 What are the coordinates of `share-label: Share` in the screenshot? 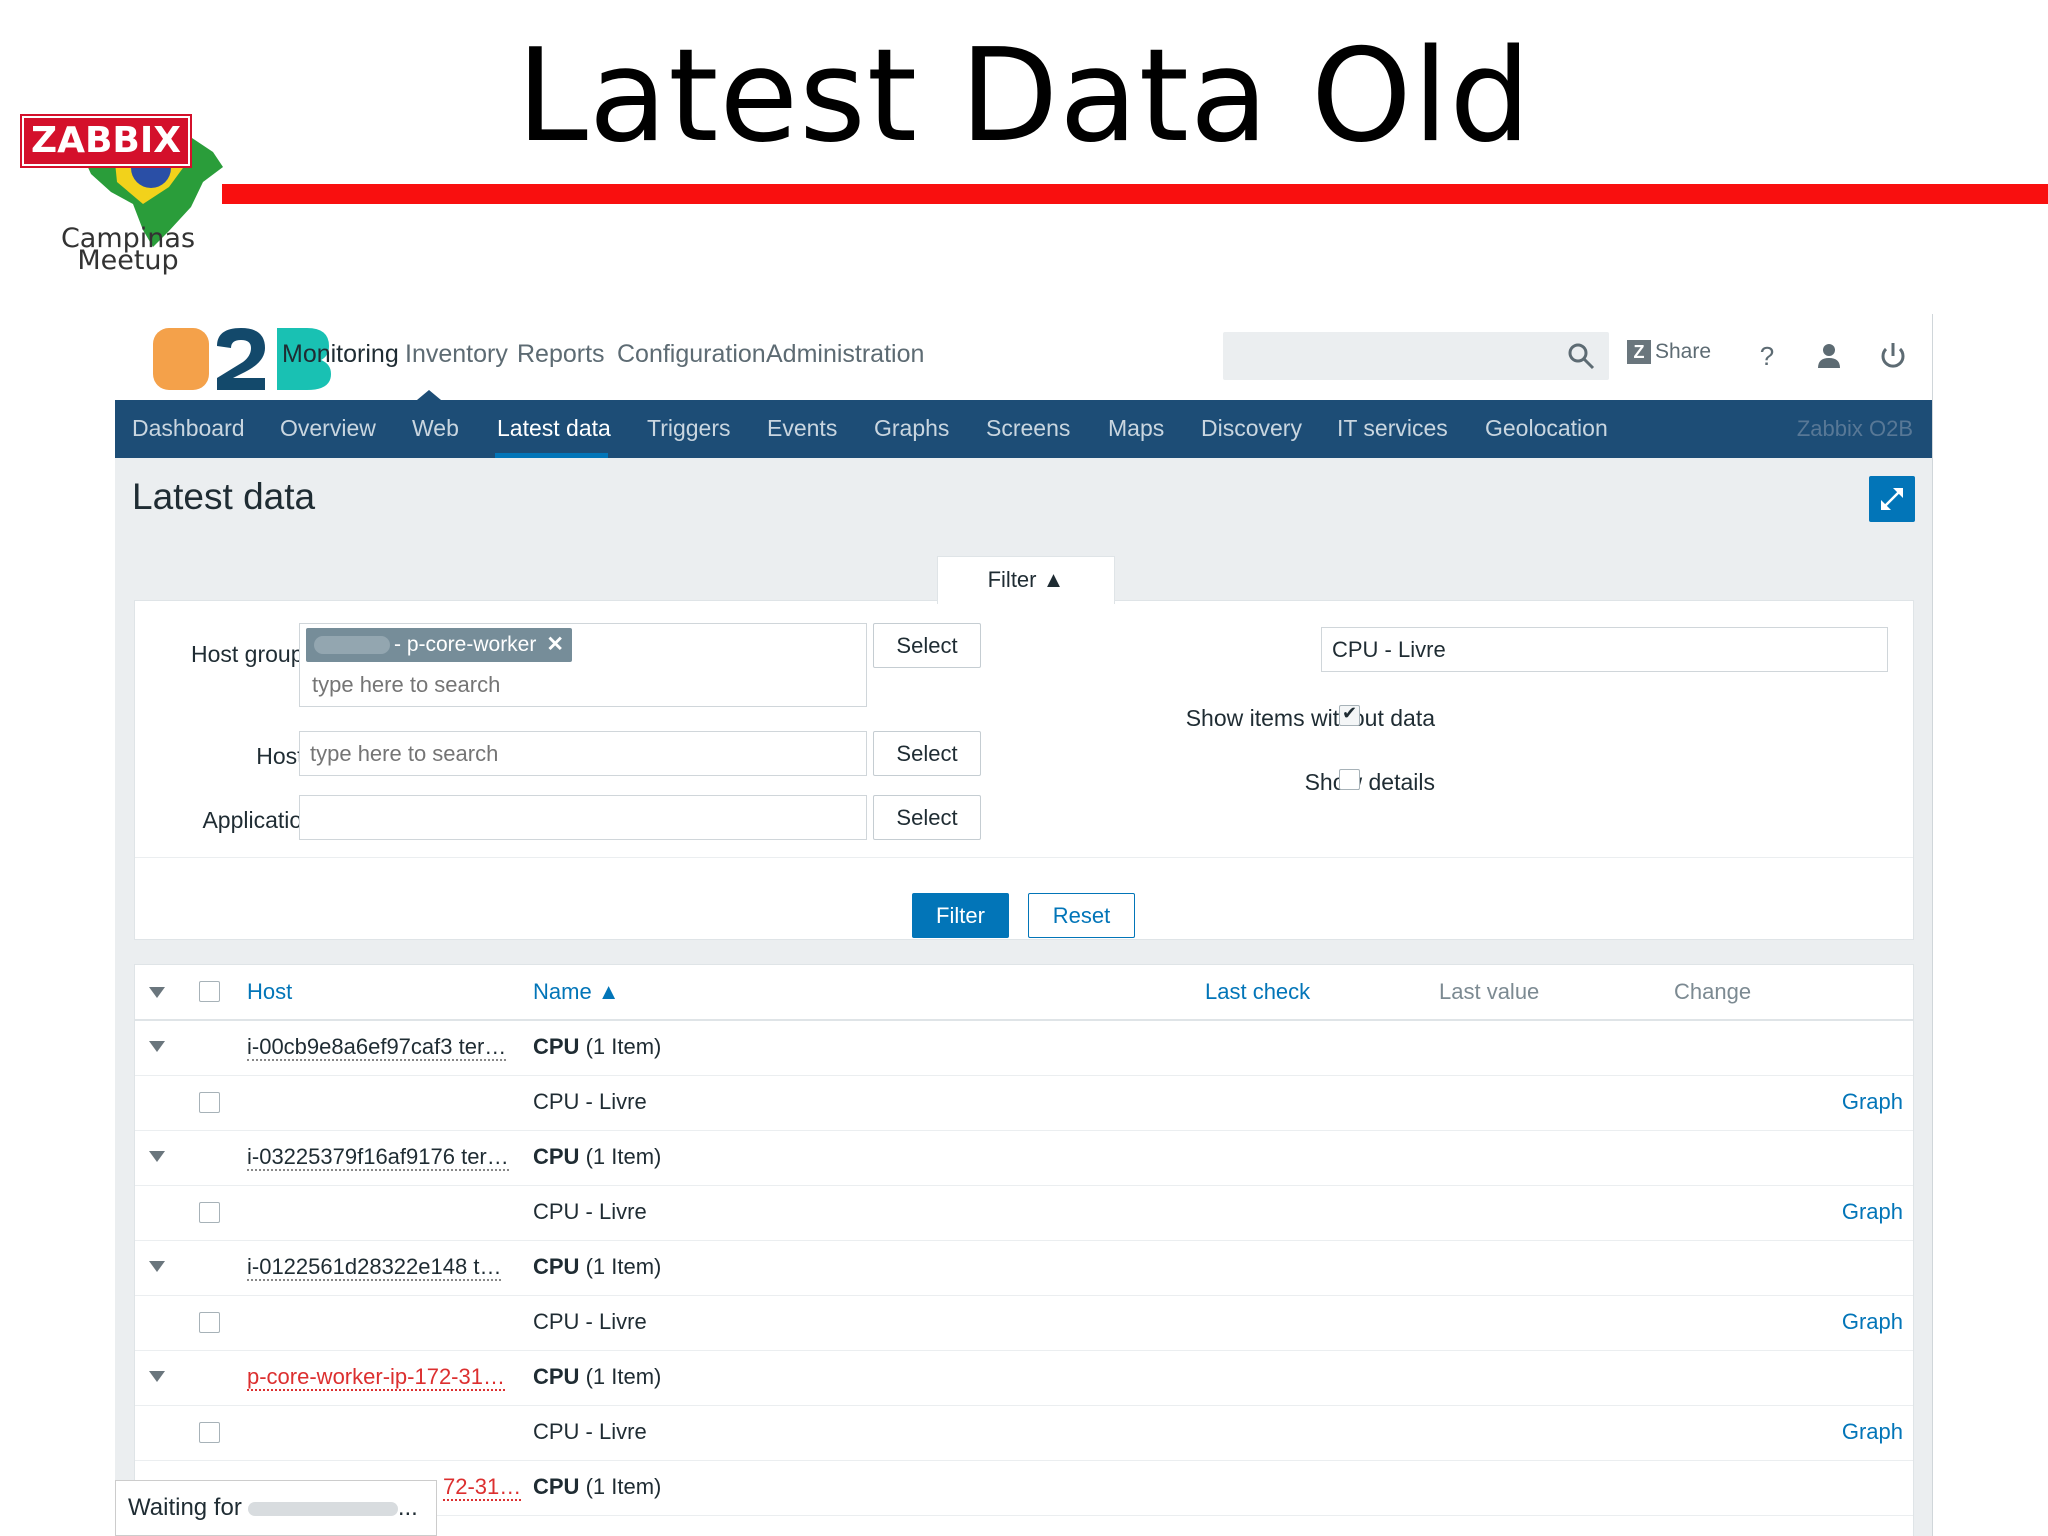 It's located at (1683, 351).